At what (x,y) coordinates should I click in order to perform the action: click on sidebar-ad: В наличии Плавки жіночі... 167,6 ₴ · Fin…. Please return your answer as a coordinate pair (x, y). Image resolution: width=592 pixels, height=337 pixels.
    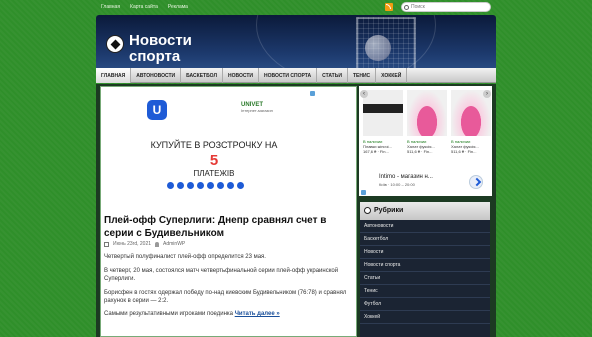
    Looking at the image, I should click on (425, 141).